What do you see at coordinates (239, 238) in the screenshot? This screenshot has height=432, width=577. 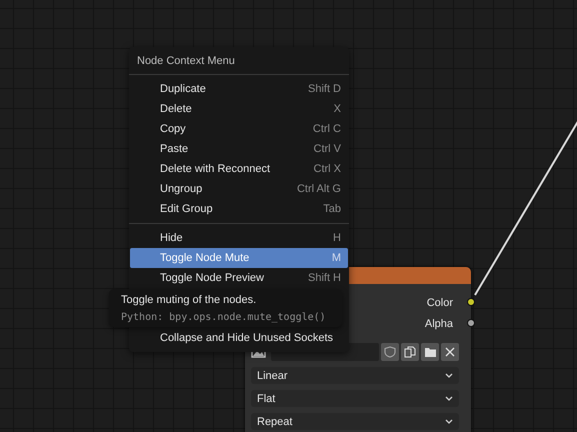 I see `menu-item: Hide H` at bounding box center [239, 238].